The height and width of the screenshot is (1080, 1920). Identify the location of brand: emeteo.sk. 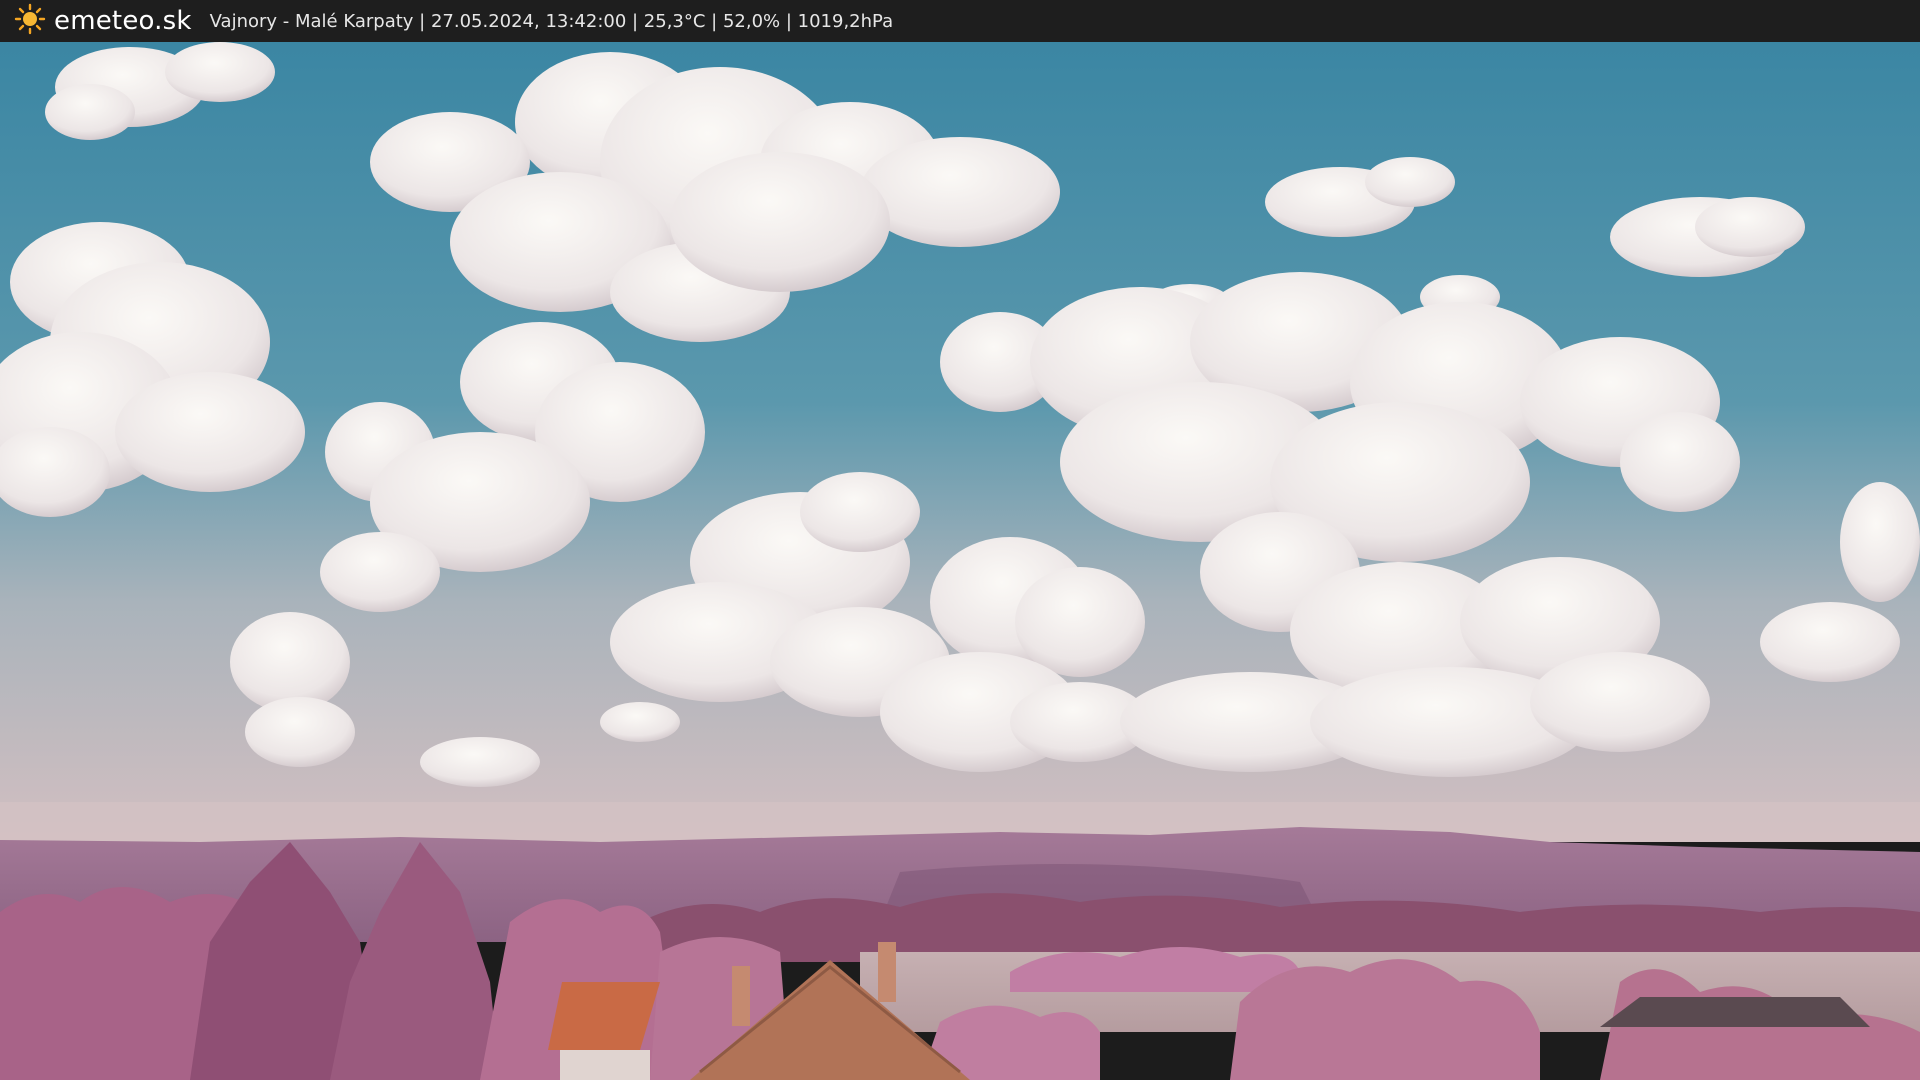
(103, 21).